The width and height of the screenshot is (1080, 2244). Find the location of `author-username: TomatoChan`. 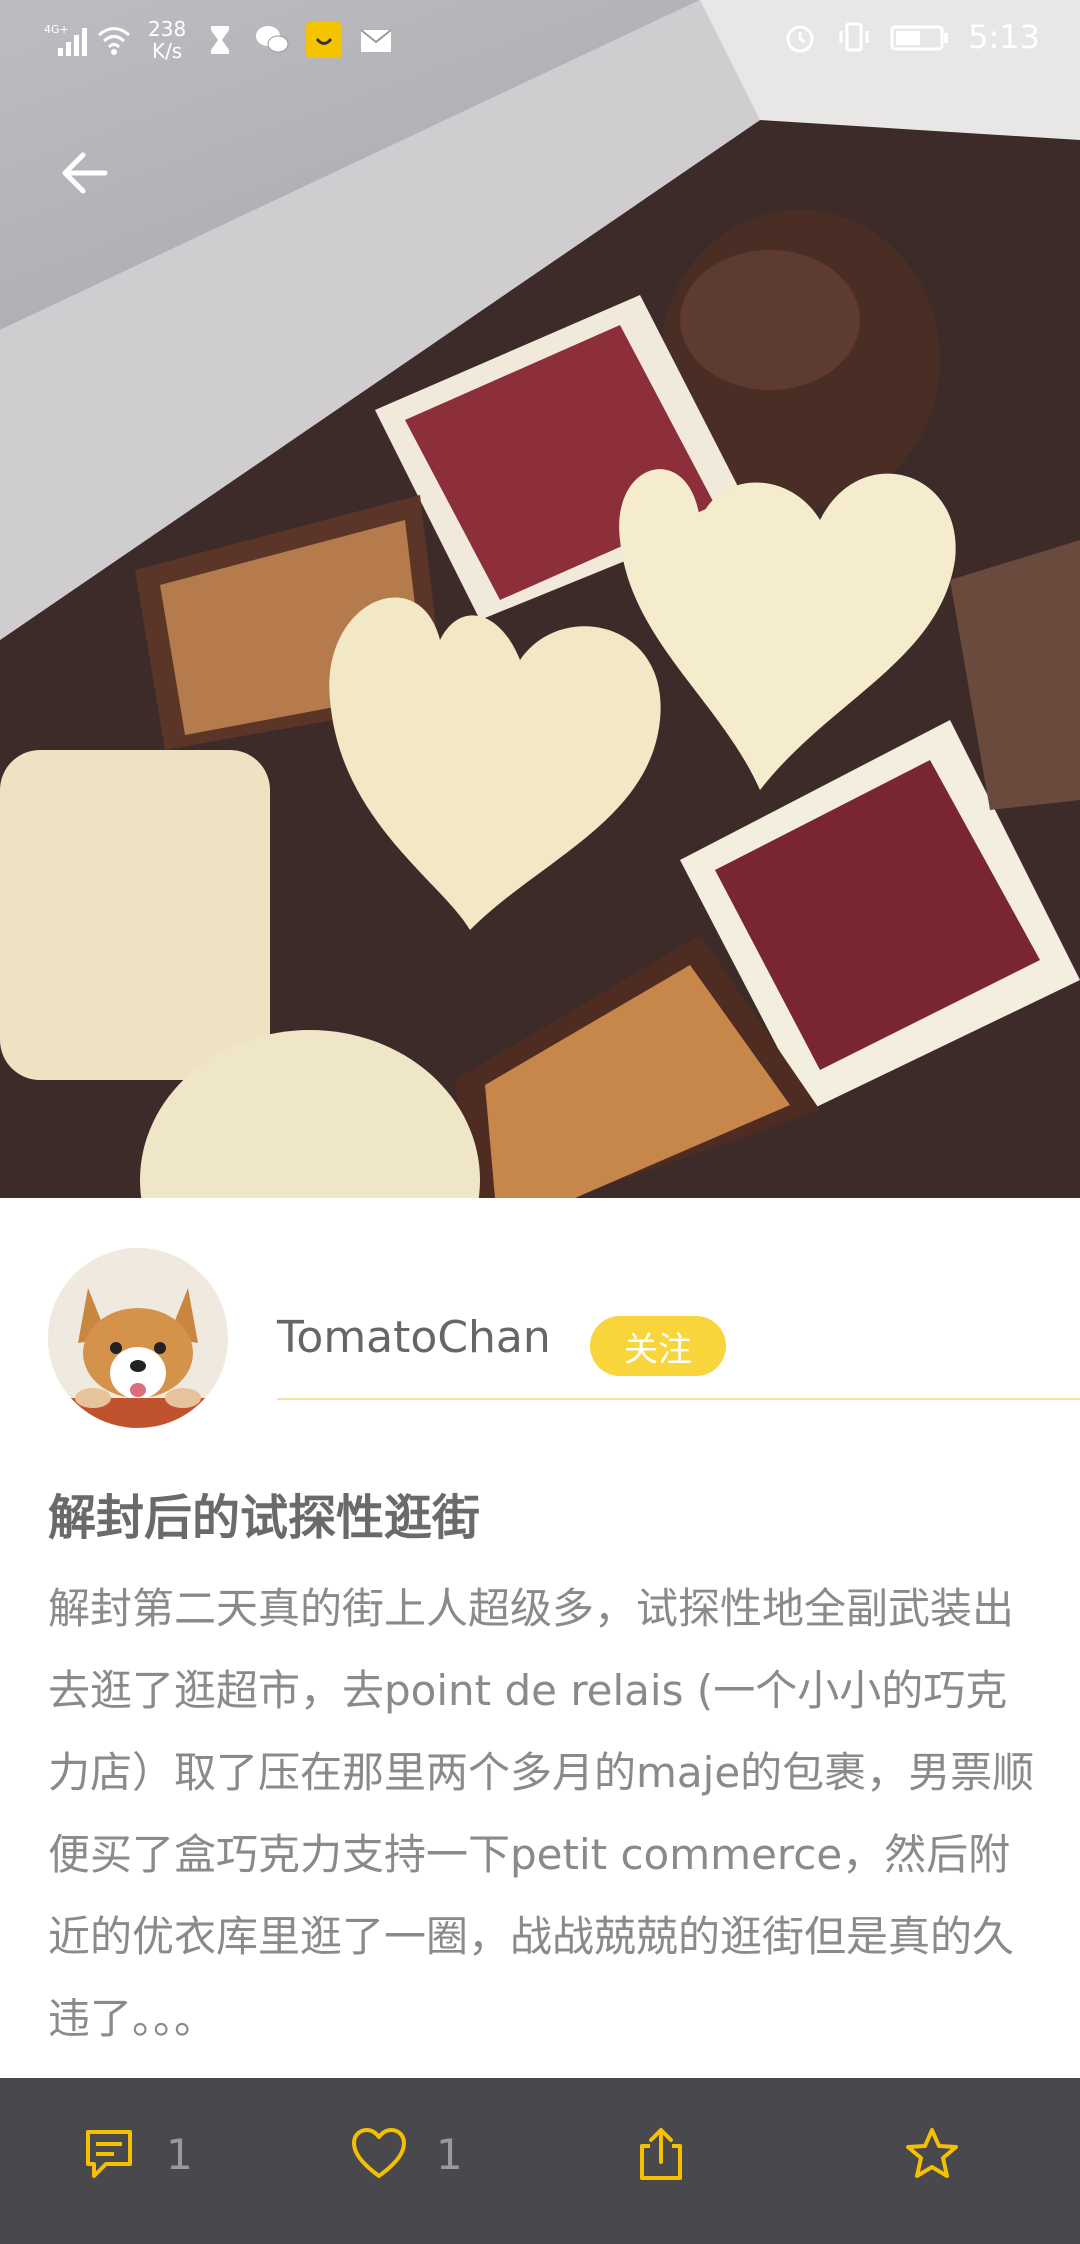

author-username: TomatoChan is located at coordinates (414, 1337).